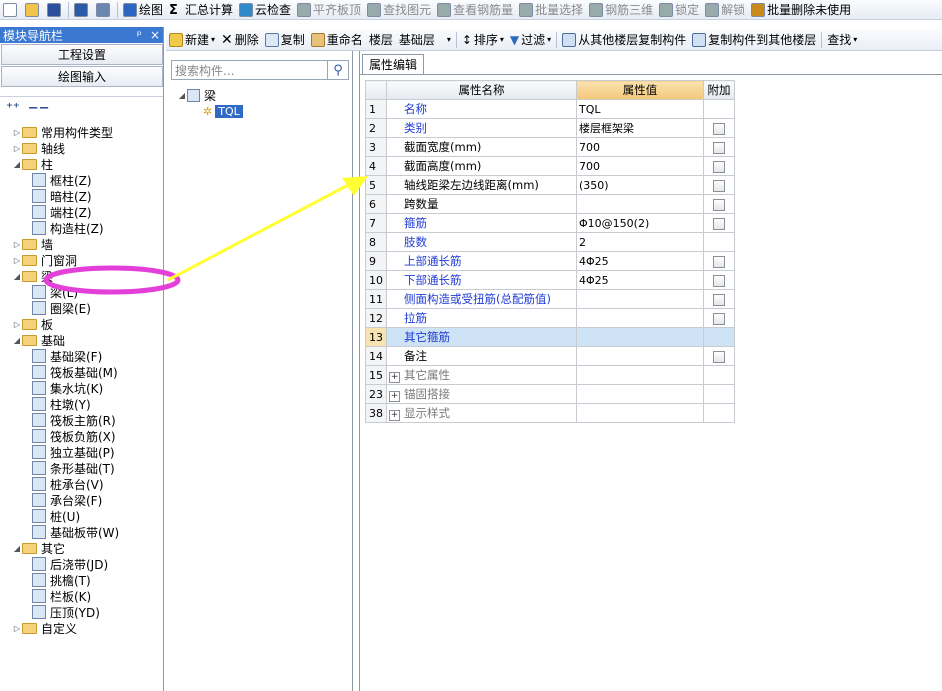 Image resolution: width=942 pixels, height=691 pixels. I want to click on nav-tree-item: ◢ 其它, so click(81, 548).